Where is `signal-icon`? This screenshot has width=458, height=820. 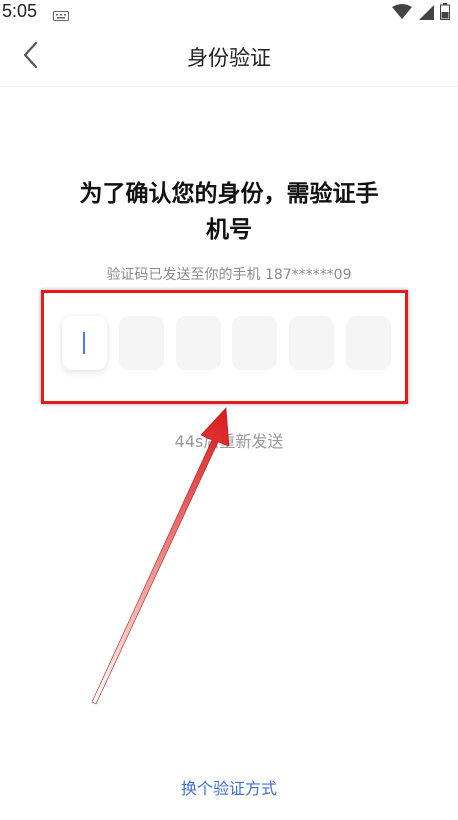
signal-icon is located at coordinates (426, 14).